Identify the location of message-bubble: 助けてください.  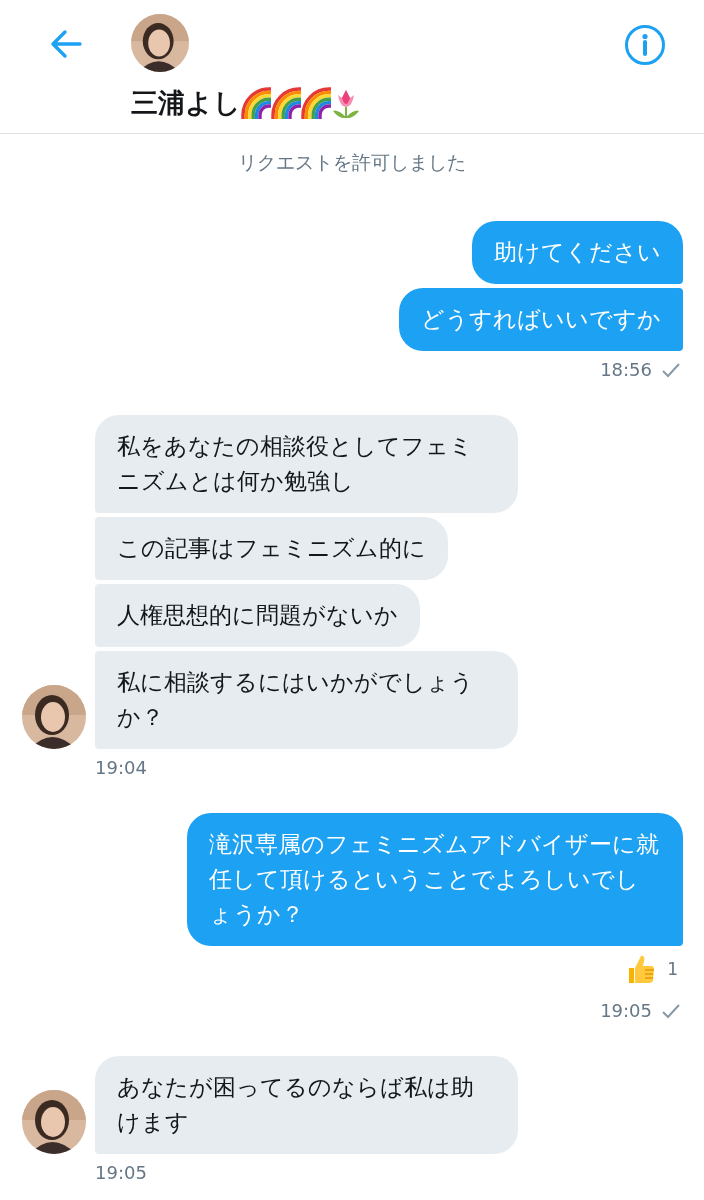
(577, 252).